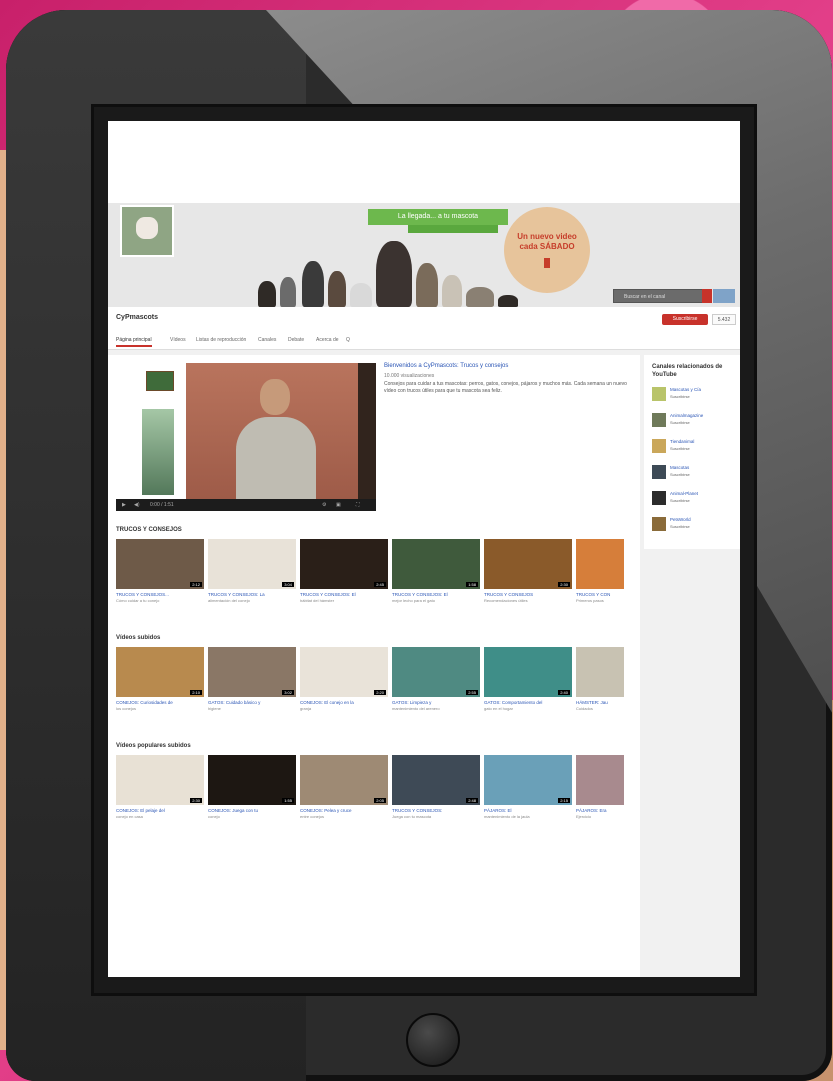 The width and height of the screenshot is (833, 1081). Describe the element at coordinates (147, 228) in the screenshot. I see `cat-avatar-image` at that location.